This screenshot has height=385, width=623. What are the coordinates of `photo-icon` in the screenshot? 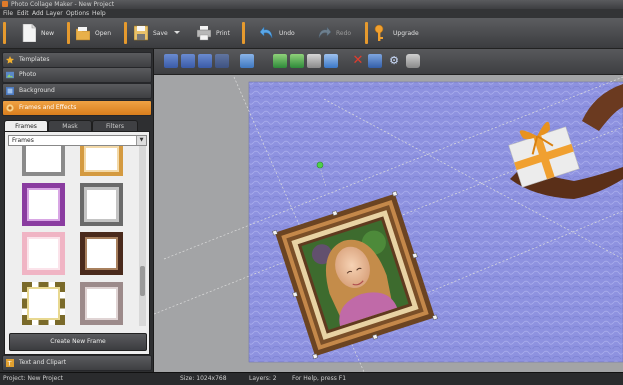 It's located at (10, 75).